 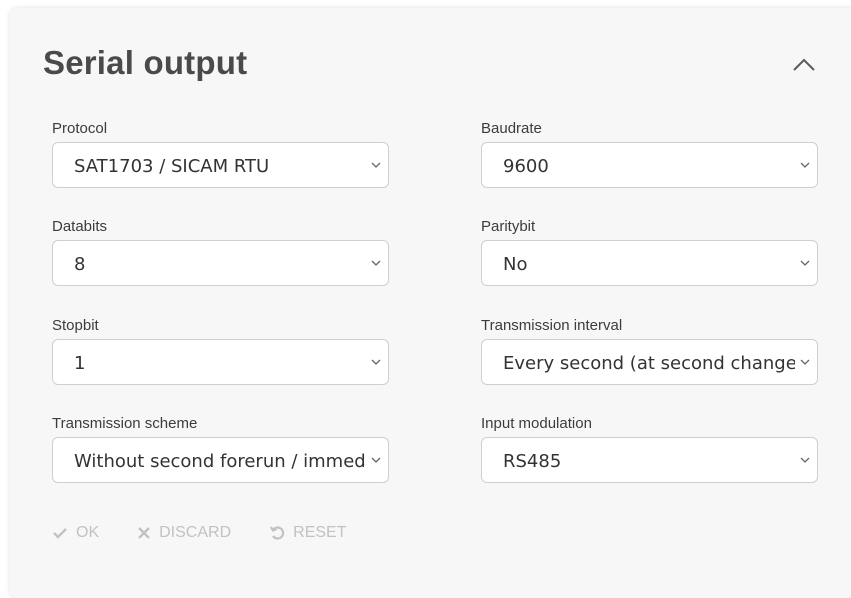 I want to click on discard-button: DISCARD, so click(x=184, y=533).